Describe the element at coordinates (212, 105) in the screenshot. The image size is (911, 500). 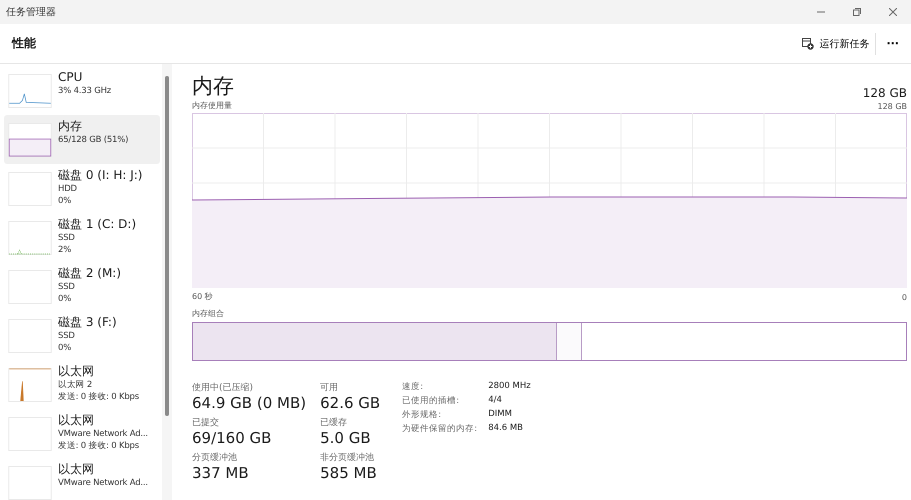
I see `graph-label: 内存使用量` at that location.